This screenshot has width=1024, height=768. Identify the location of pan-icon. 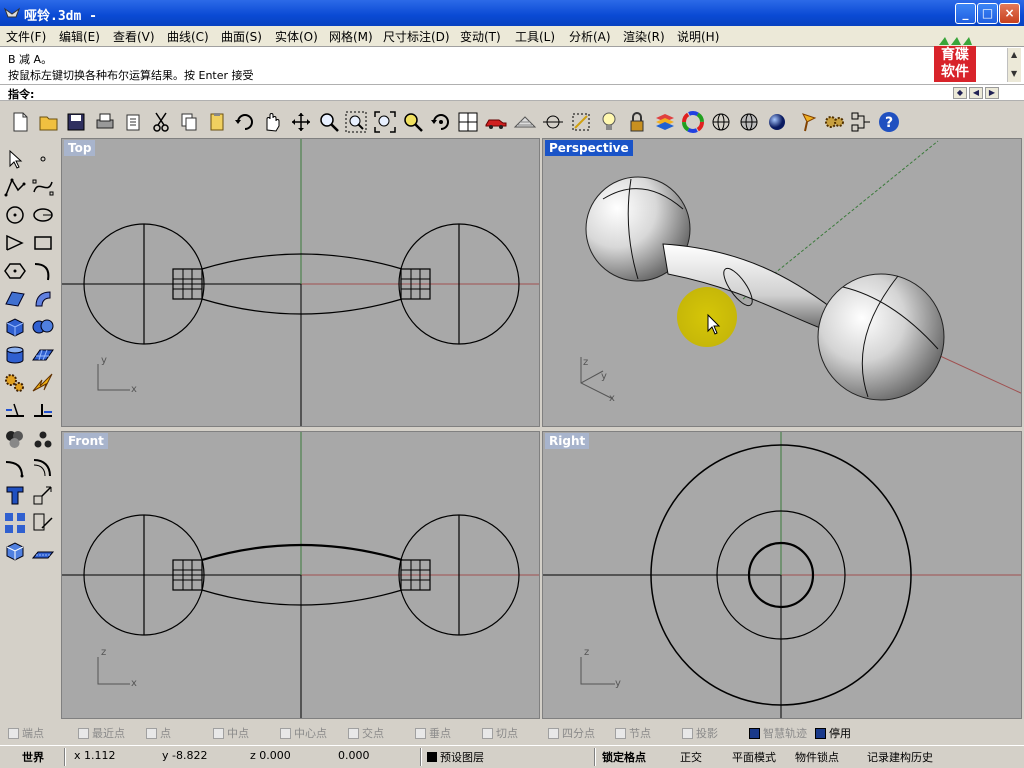
(272, 122).